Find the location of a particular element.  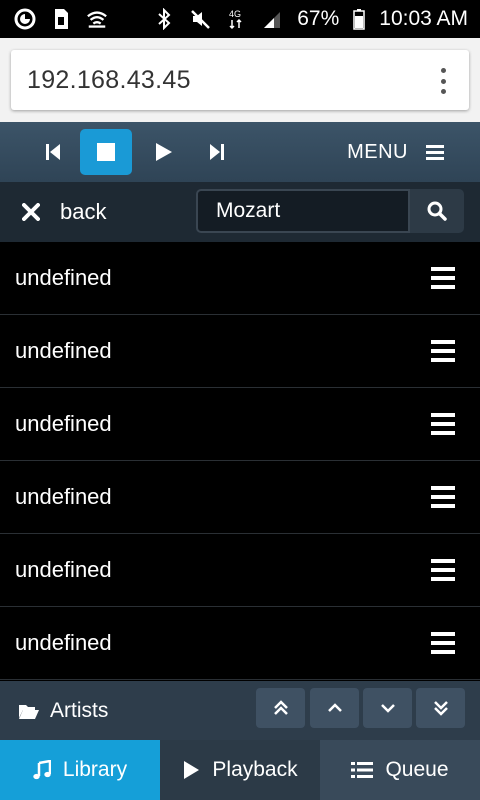

next-button is located at coordinates (217, 152).